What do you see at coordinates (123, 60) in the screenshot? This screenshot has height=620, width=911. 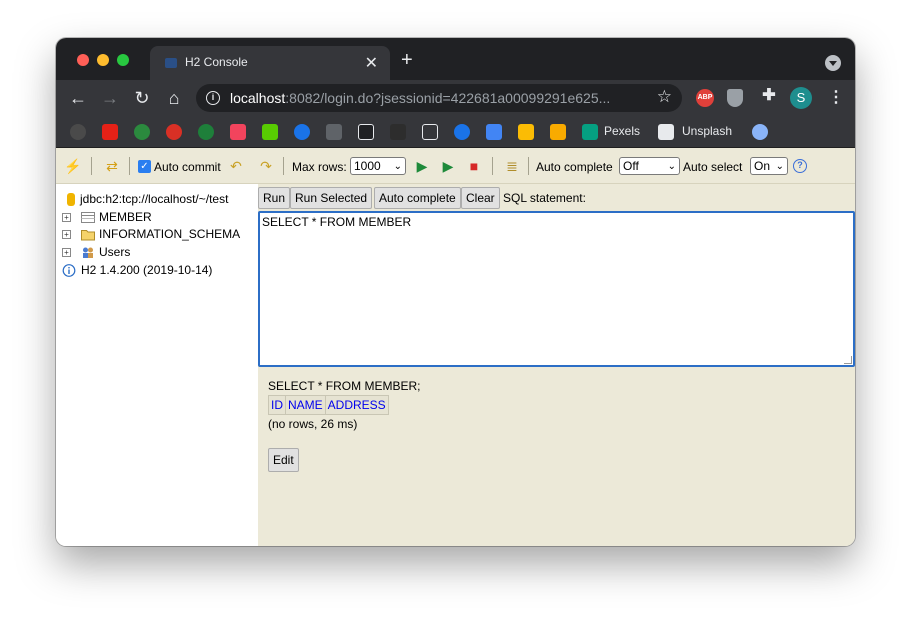 I see `maximize-window-button` at bounding box center [123, 60].